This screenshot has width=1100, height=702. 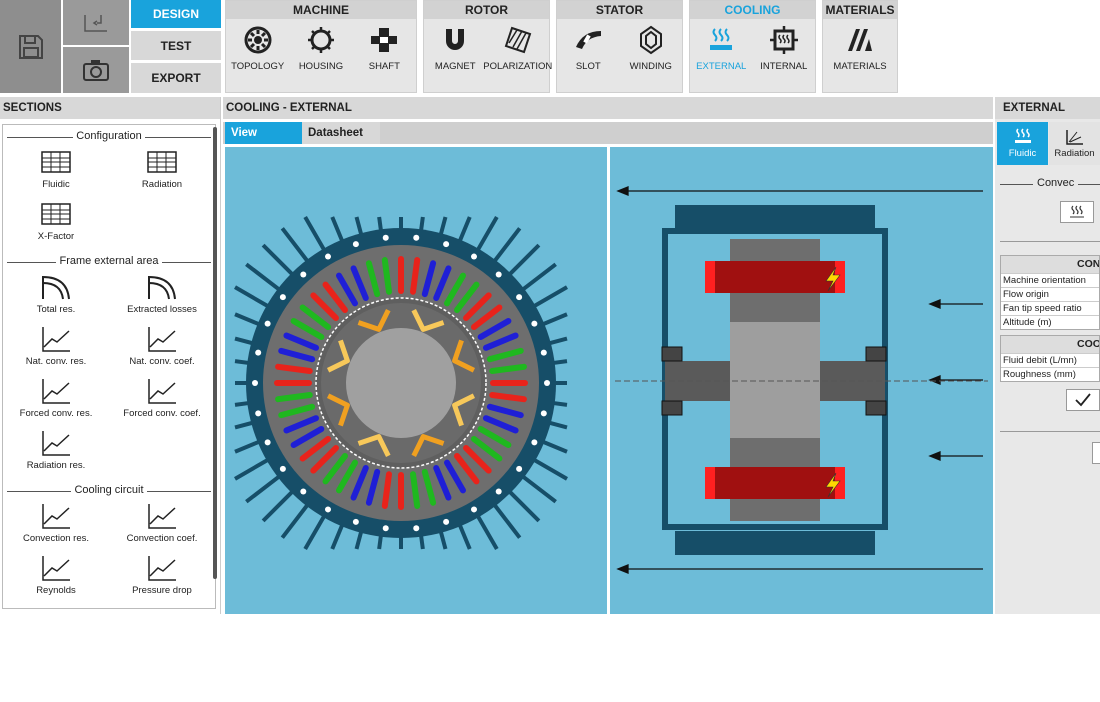 What do you see at coordinates (1056, 183) in the screenshot?
I see `section-label: Convec` at bounding box center [1056, 183].